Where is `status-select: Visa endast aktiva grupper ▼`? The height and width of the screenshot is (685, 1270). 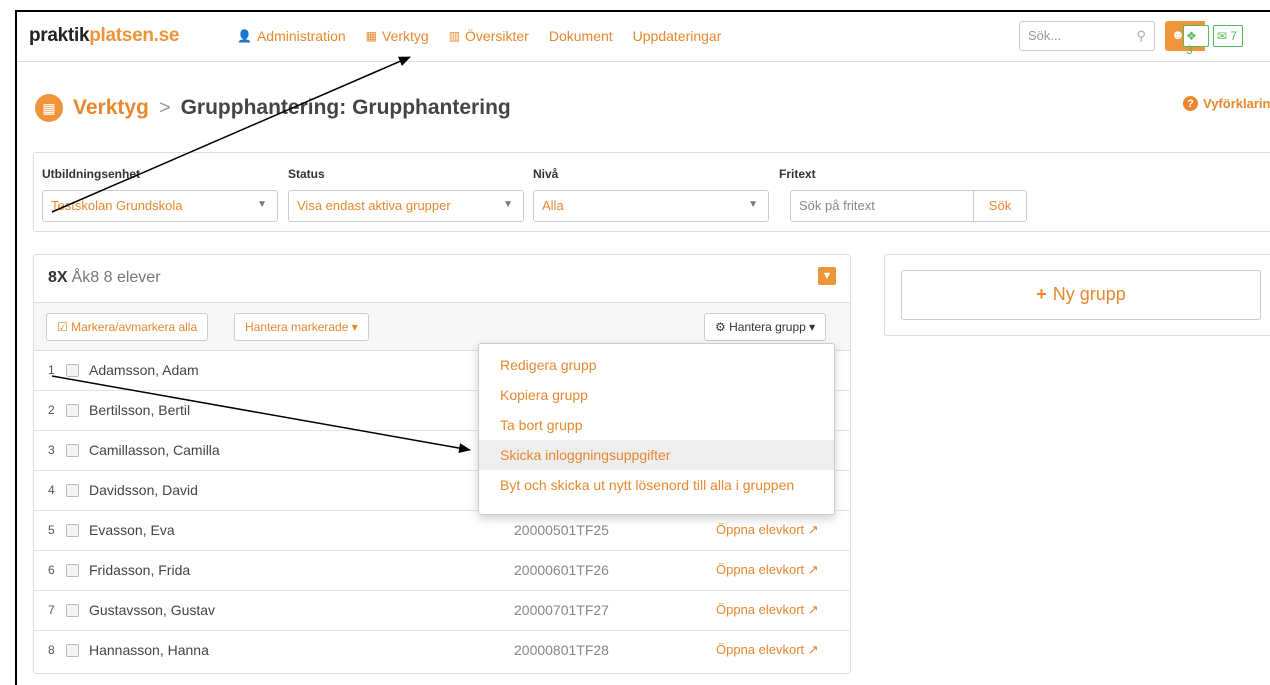 status-select: Visa endast aktiva grupper ▼ is located at coordinates (406, 206).